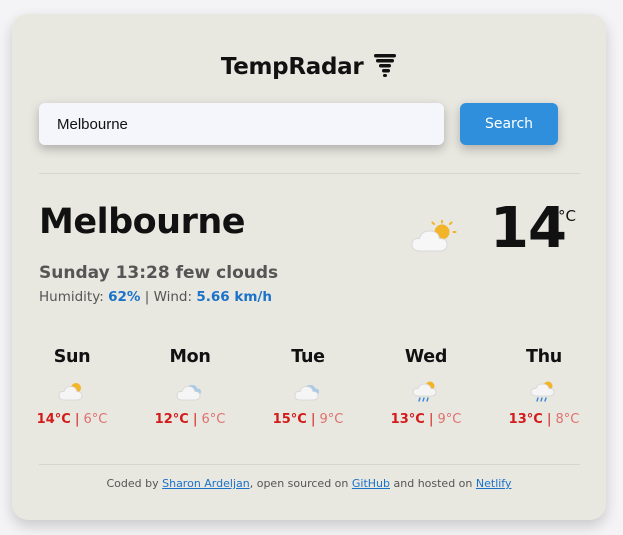 This screenshot has width=623, height=535. Describe the element at coordinates (241, 124) in the screenshot. I see `search-input` at that location.